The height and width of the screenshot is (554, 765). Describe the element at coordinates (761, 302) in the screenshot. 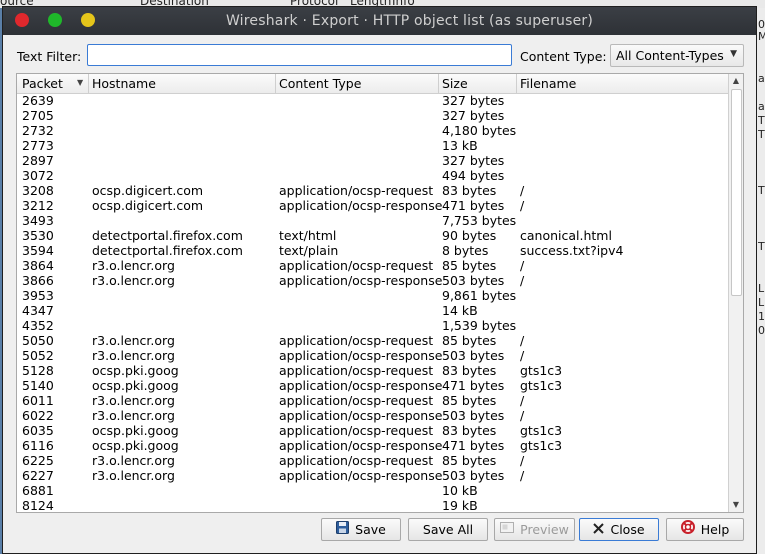

I see `bg-fragment: L` at that location.